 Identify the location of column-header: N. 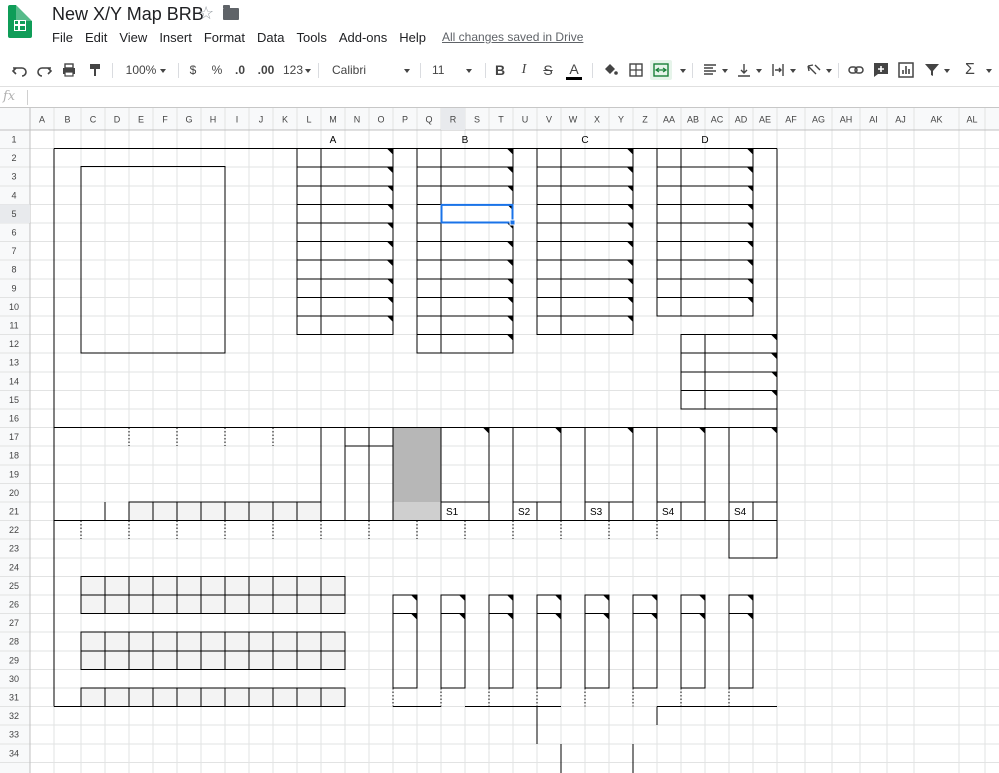
(357, 120).